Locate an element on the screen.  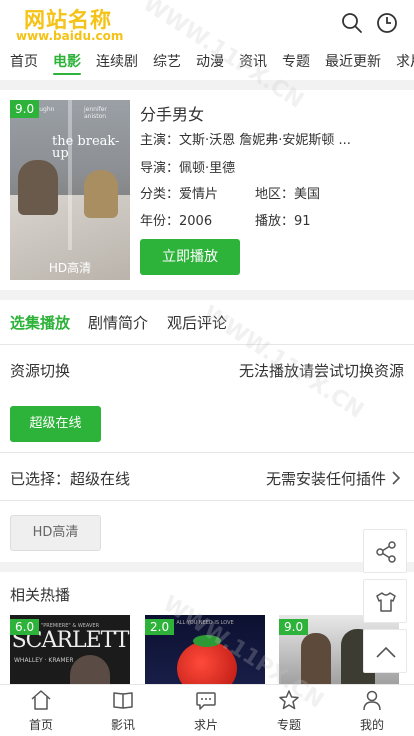
tshirt-icon is located at coordinates (386, 602).